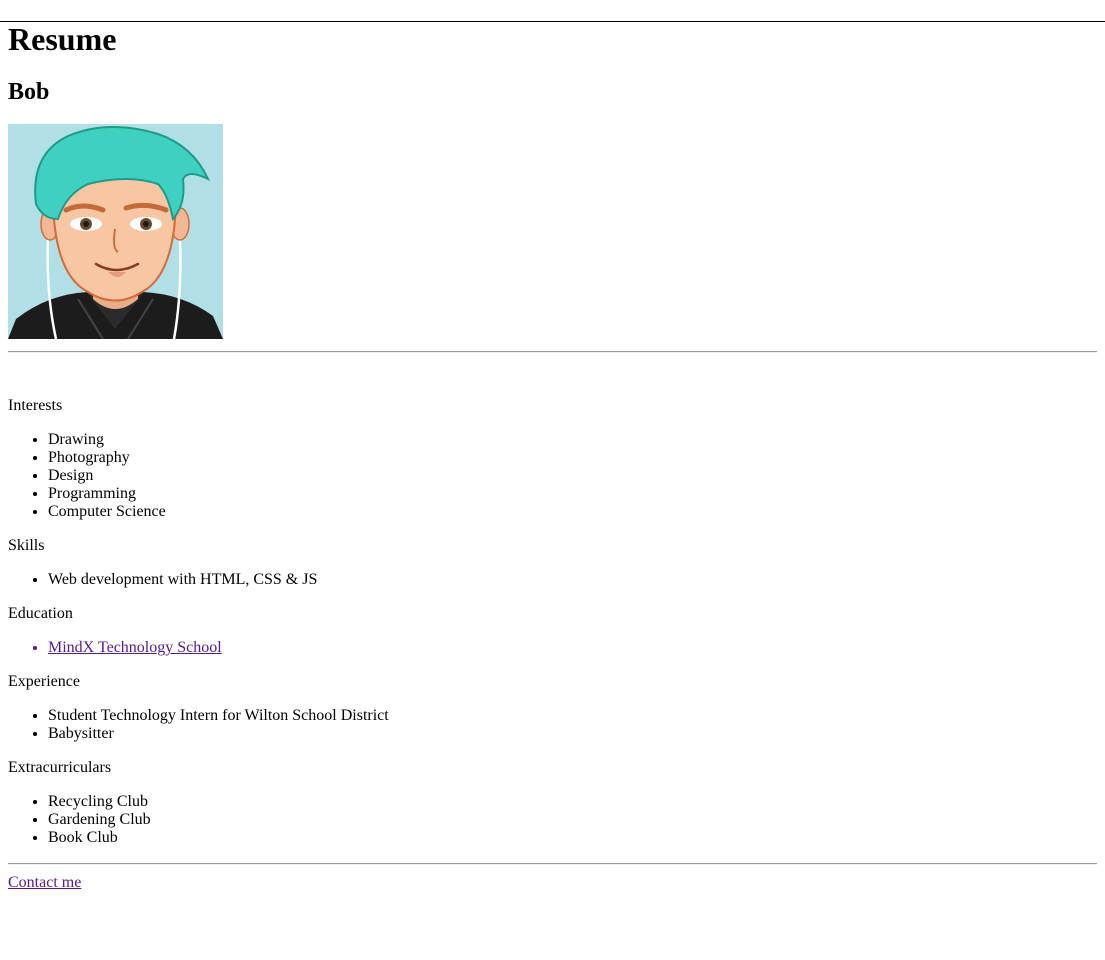  I want to click on section-title-interests: Interests, so click(35, 405).